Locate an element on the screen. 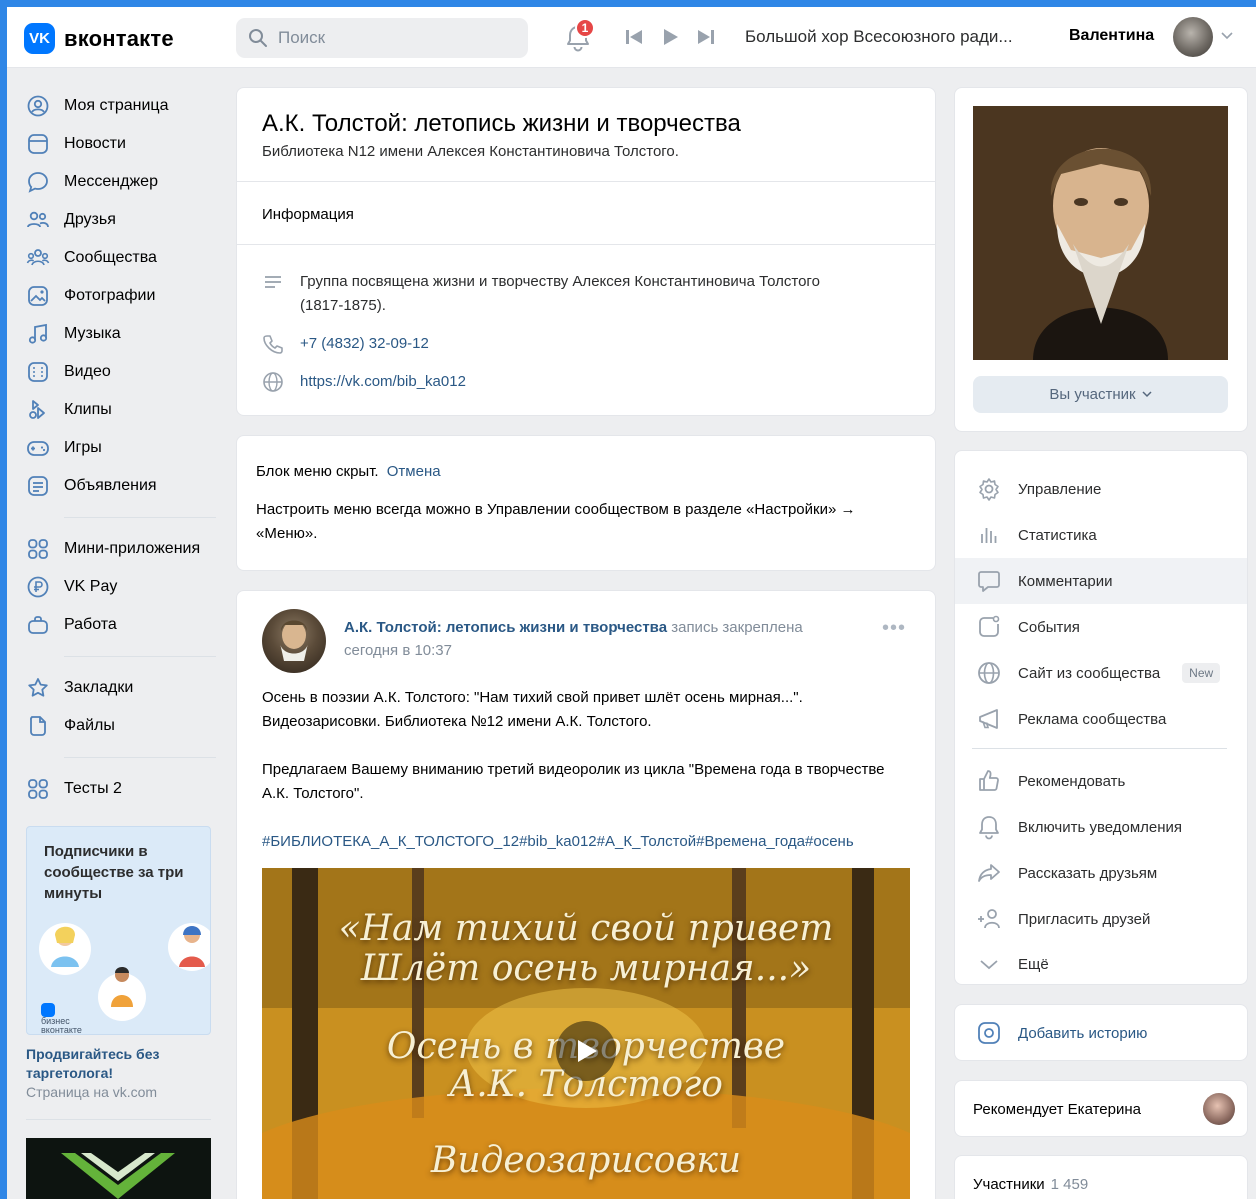 The width and height of the screenshot is (1256, 1199). user-name: Валентина is located at coordinates (1111, 36).